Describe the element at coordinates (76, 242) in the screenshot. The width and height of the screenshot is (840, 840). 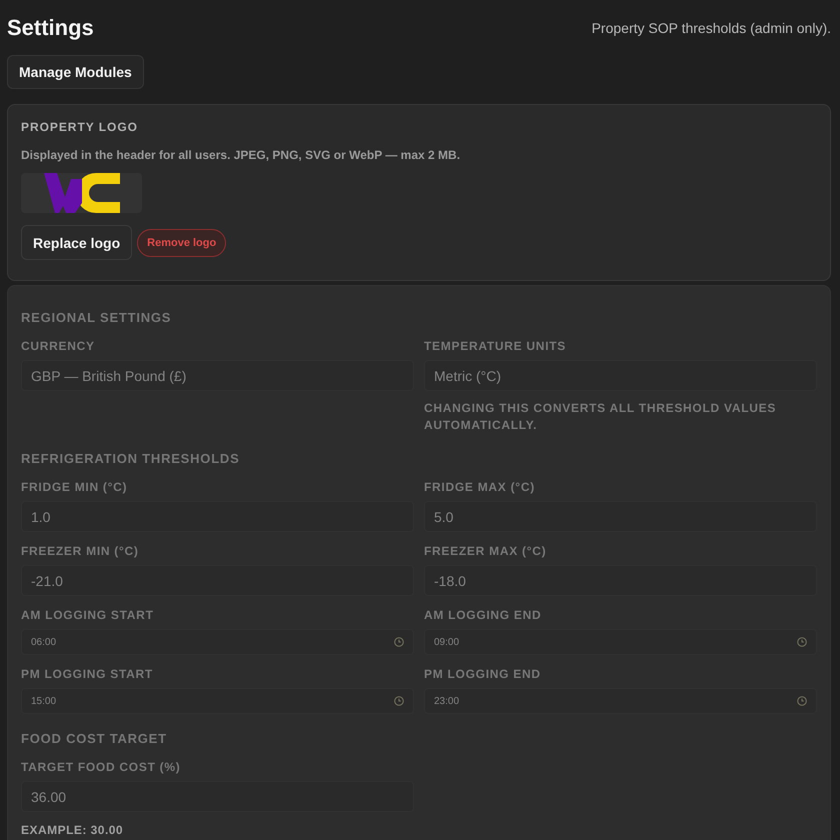
I see `replace-logo-button: Replace logo` at that location.